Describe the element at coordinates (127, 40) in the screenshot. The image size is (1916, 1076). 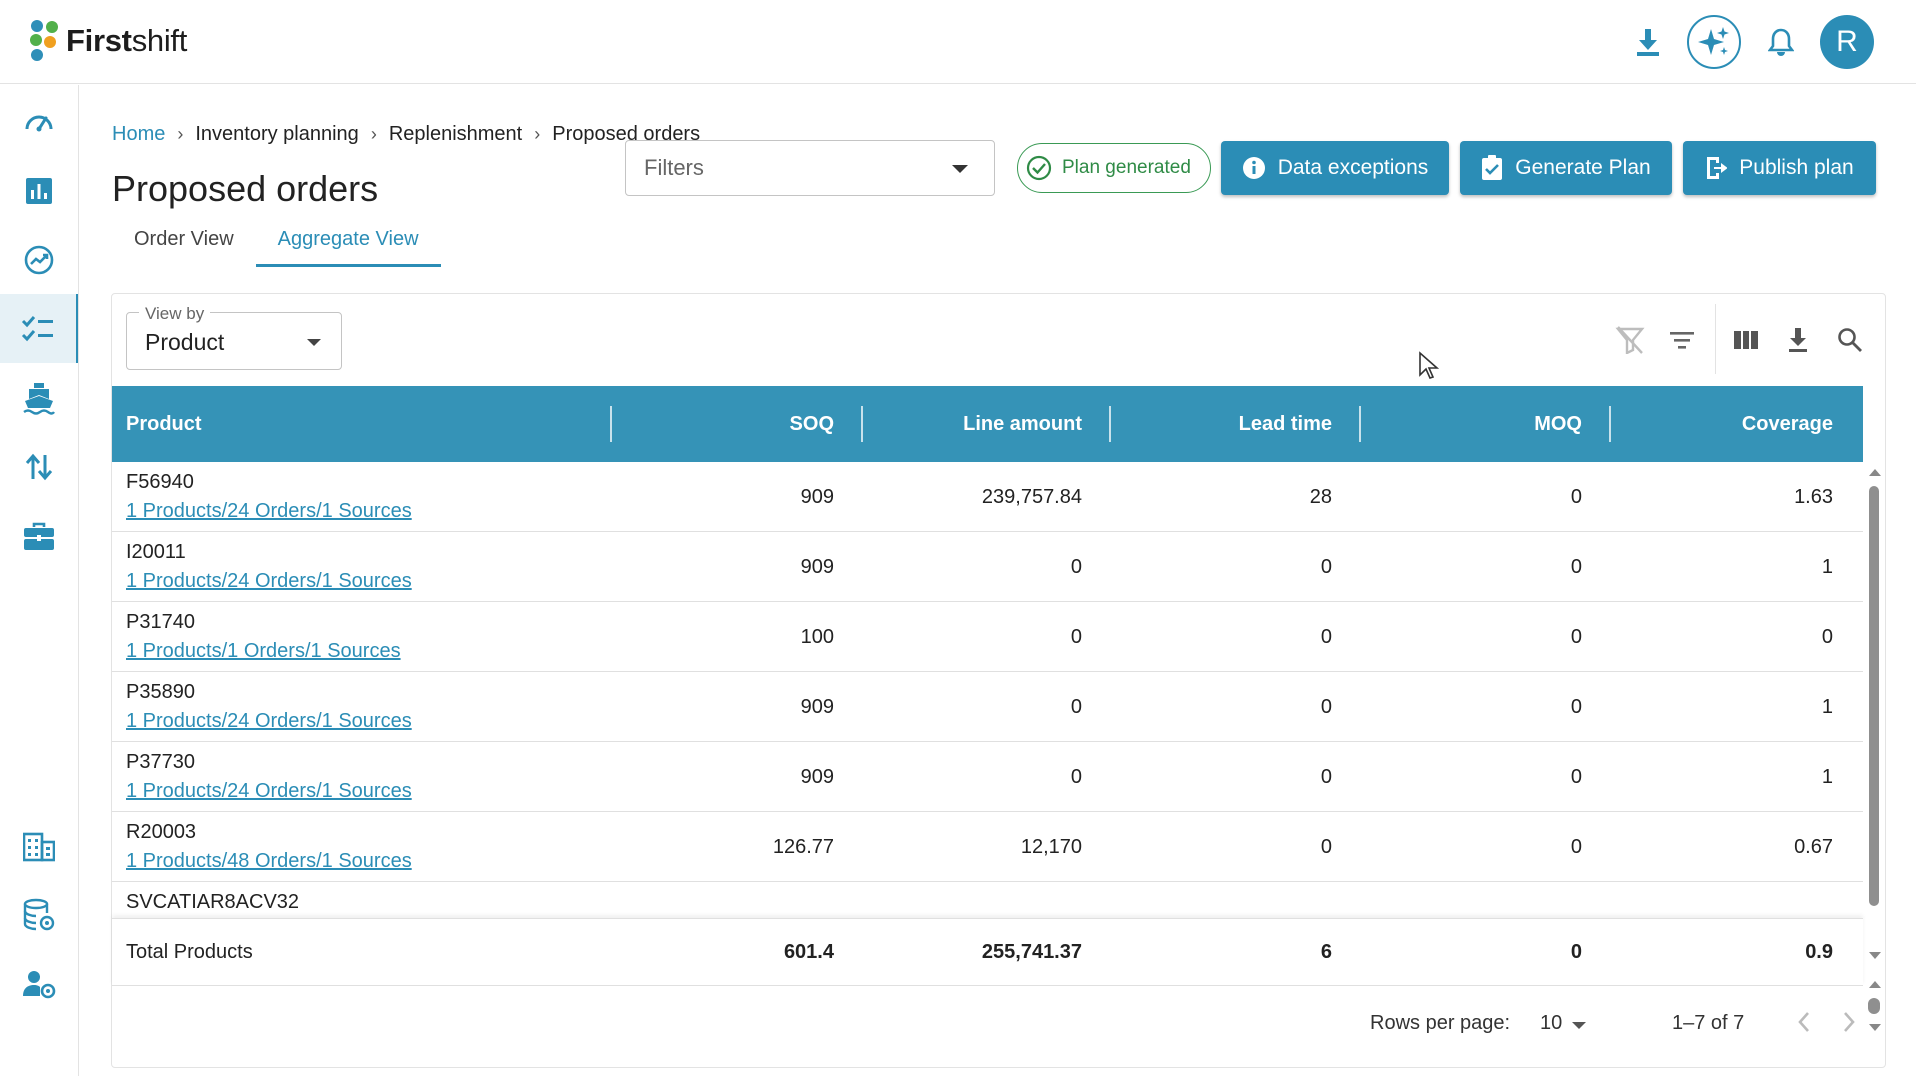
I see `brand-name: Firstshift` at that location.